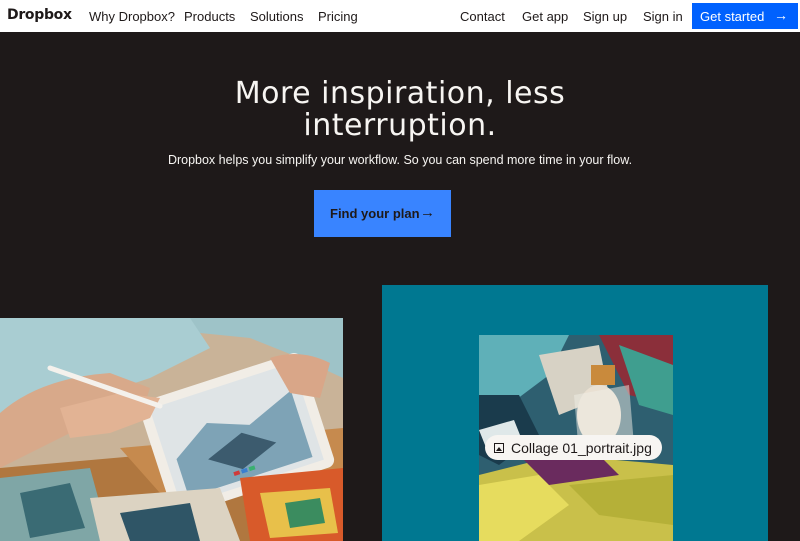 This screenshot has height=541, width=800. I want to click on nav-sign-in: Sign in, so click(663, 16).